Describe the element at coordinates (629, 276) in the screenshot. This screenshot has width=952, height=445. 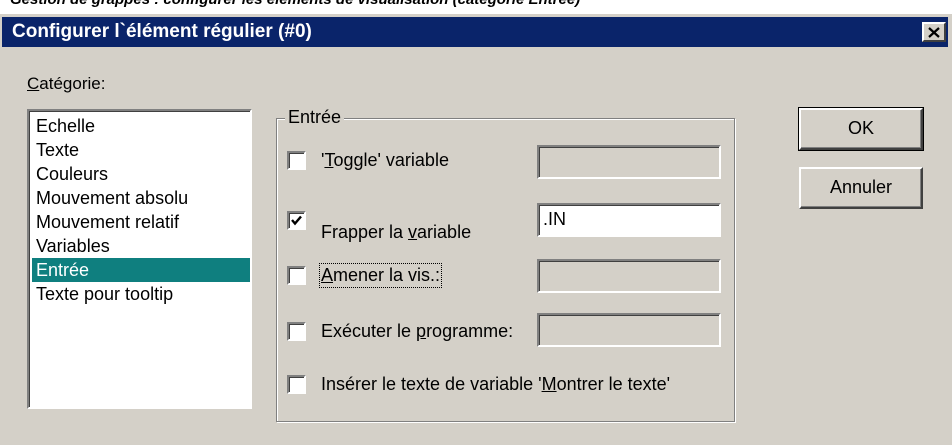
I see `zoom-to-vis-field` at that location.